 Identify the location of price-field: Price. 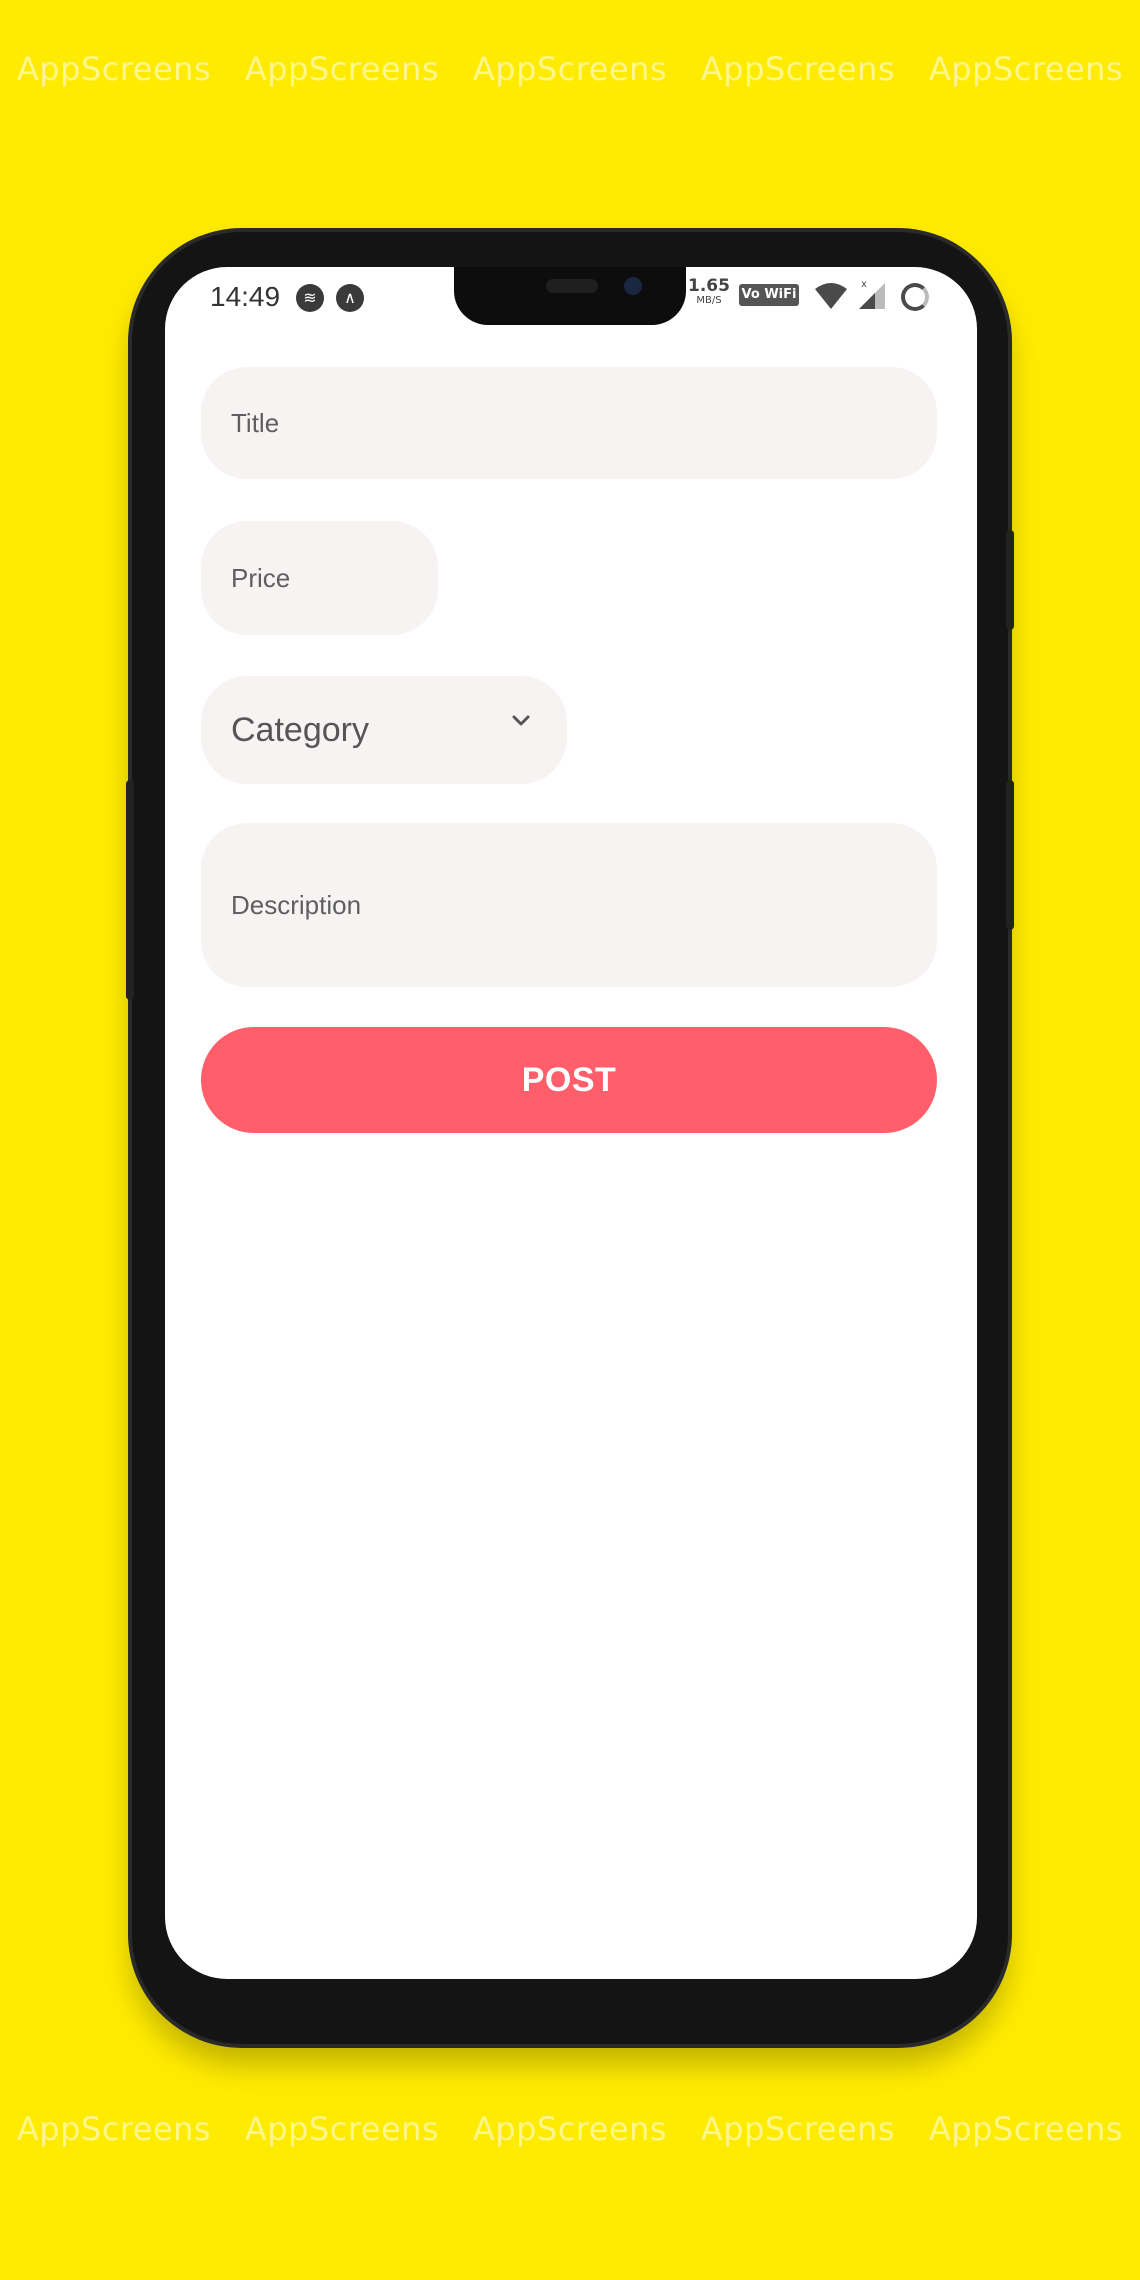
(319, 578).